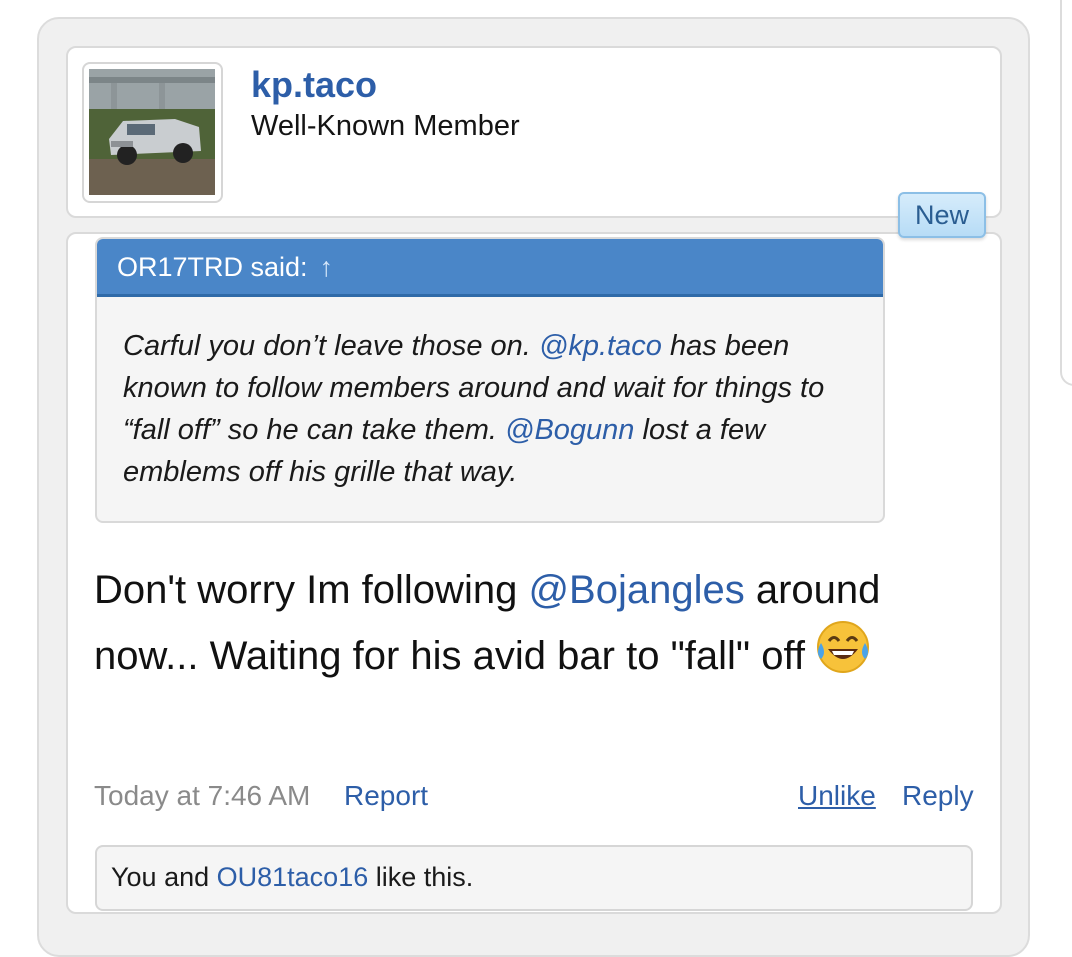  I want to click on mention-link-bogunn: @Bogunn, so click(569, 430).